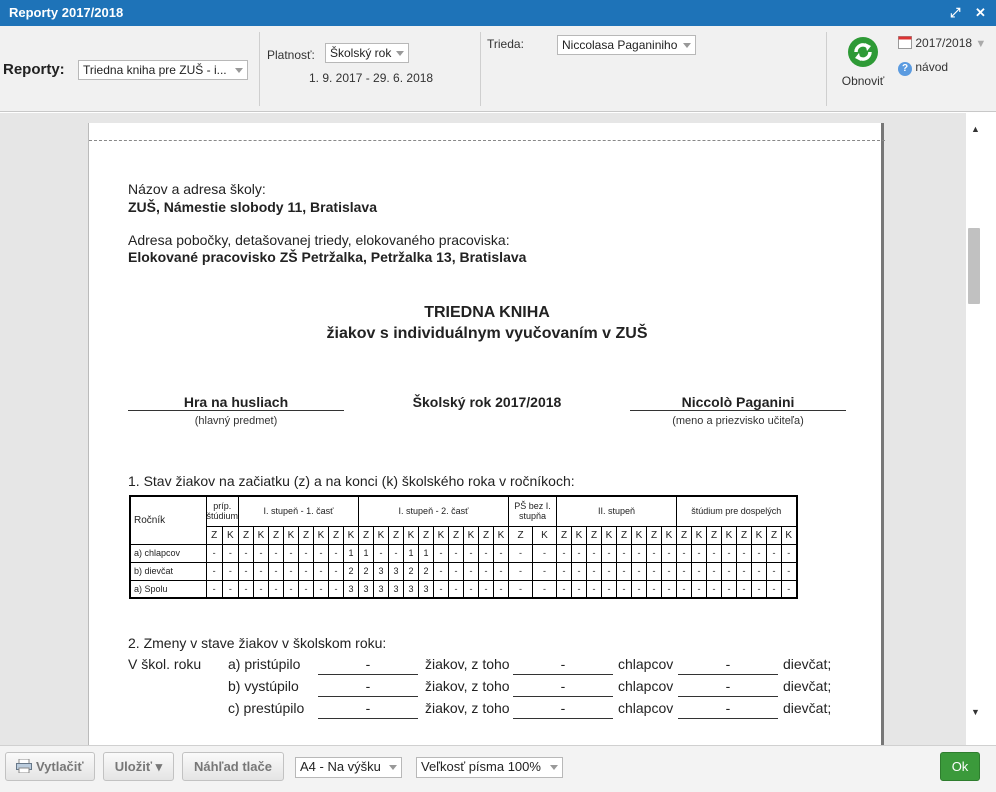 The image size is (996, 792). Describe the element at coordinates (807, 664) in the screenshot. I see `change-text: dievčat;` at that location.